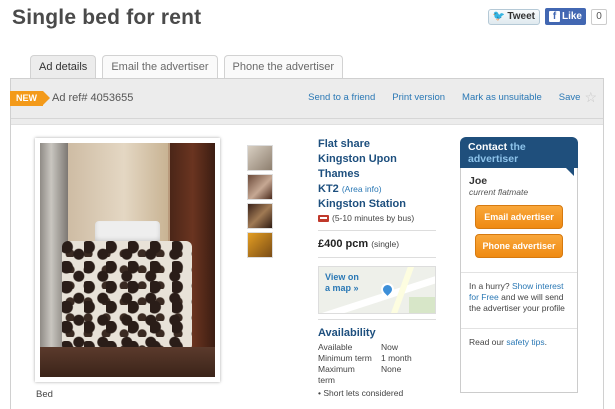 This screenshot has height=409, width=615. Describe the element at coordinates (283, 67) in the screenshot. I see `tab-phone-advertiser: Phone the advertiser` at that location.